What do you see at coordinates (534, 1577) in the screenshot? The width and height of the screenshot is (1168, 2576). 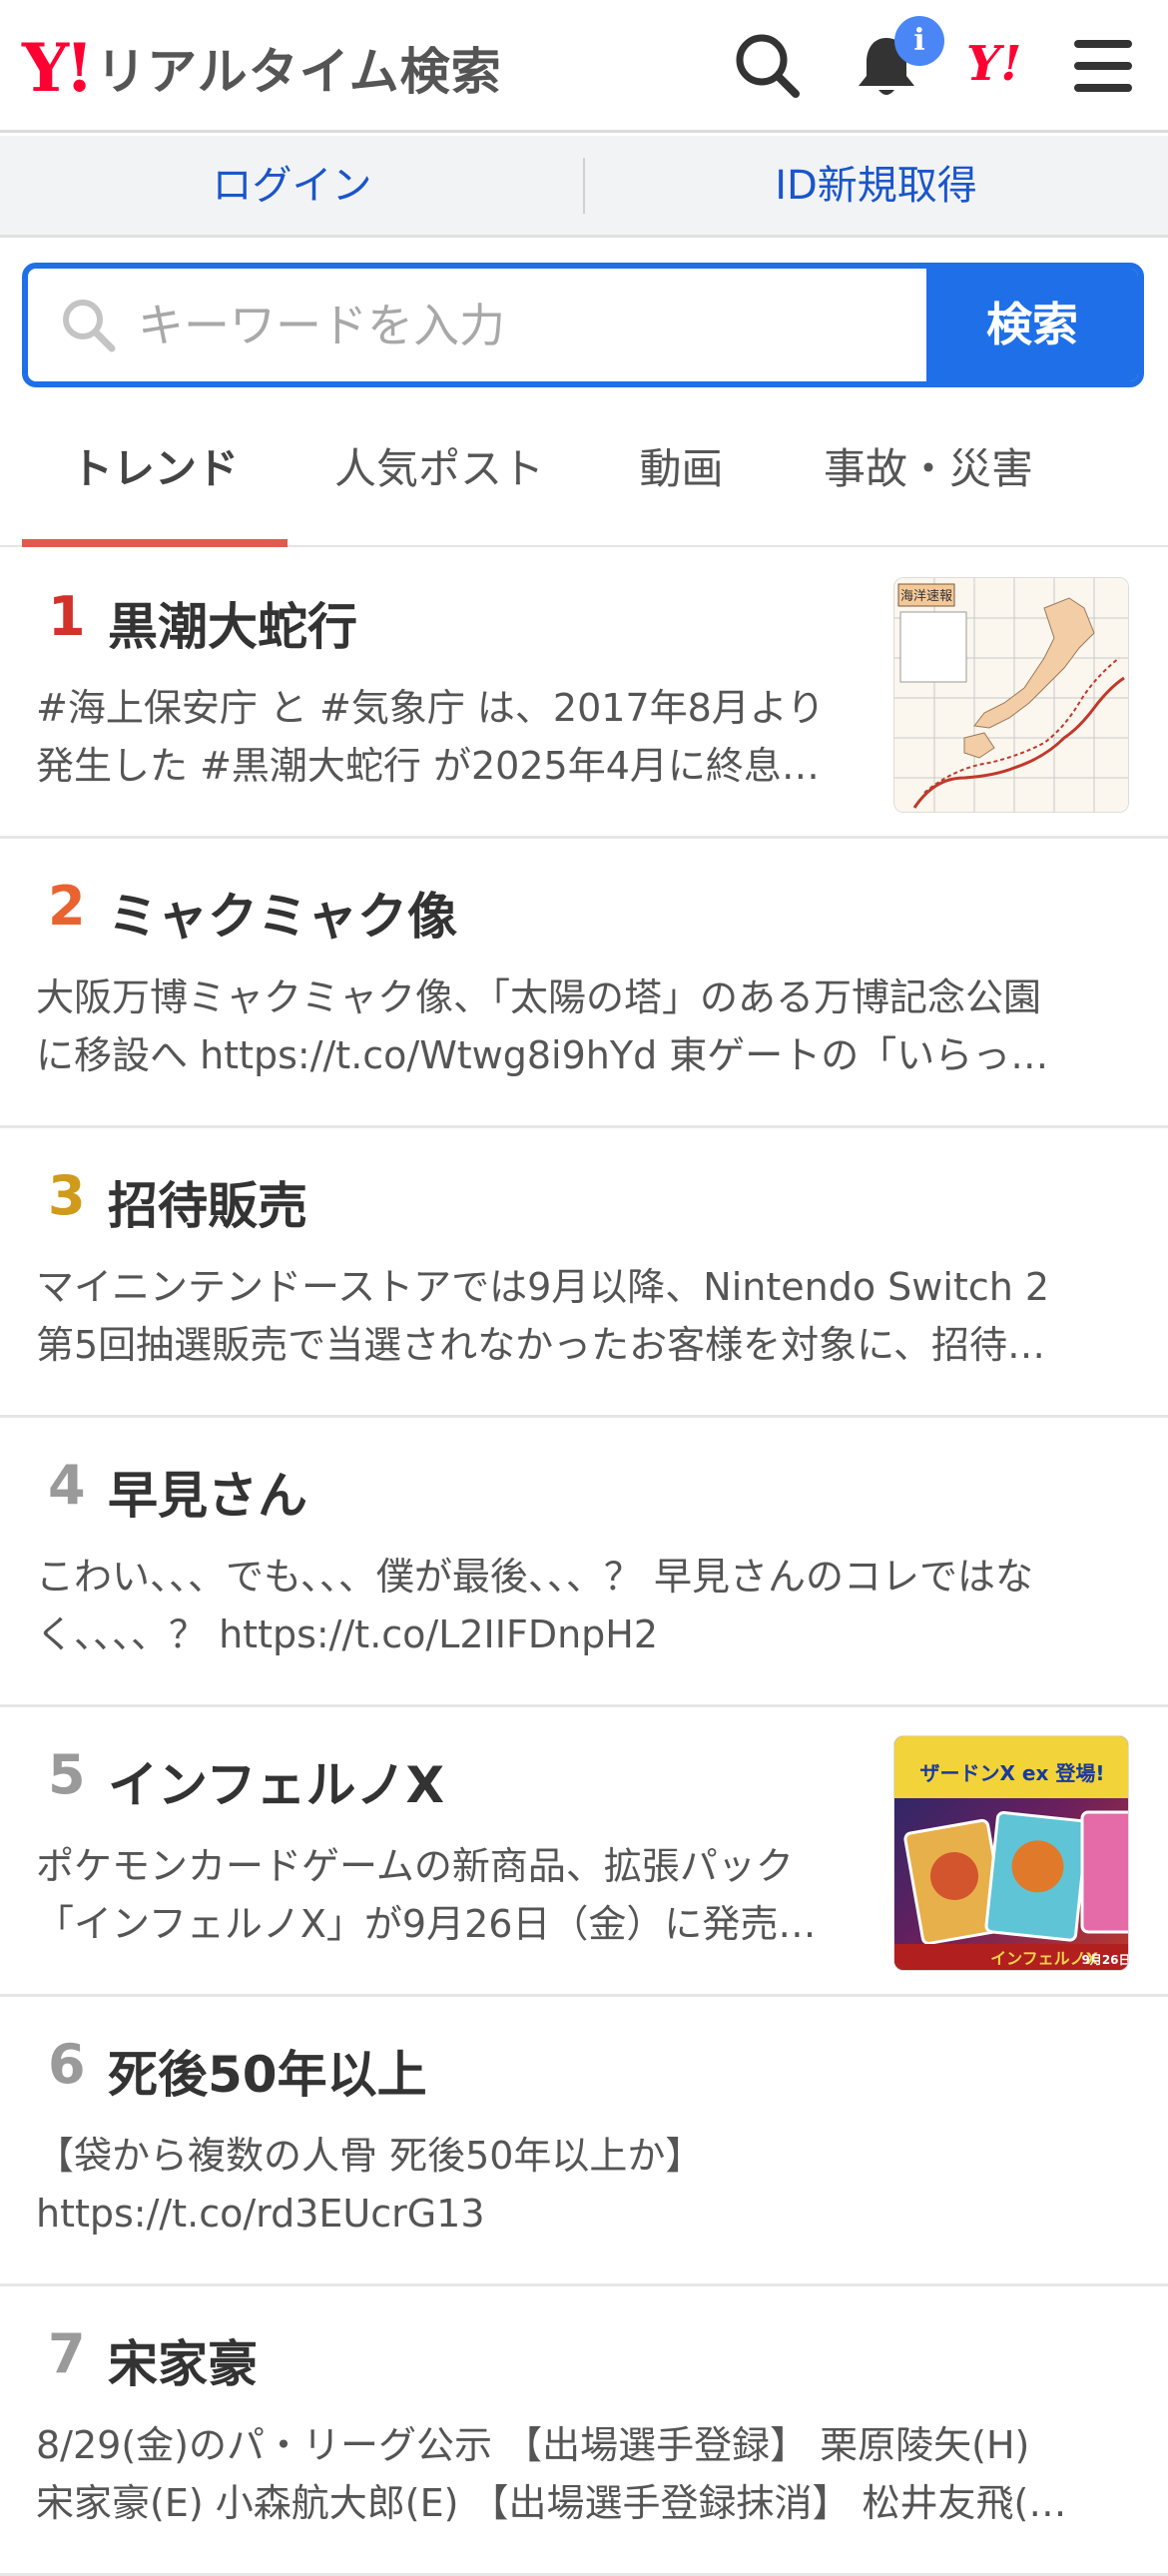 I see `trend-description-line: こわい、、、でも、、、僕が最後、、、？ 早見さんのコレではな` at bounding box center [534, 1577].